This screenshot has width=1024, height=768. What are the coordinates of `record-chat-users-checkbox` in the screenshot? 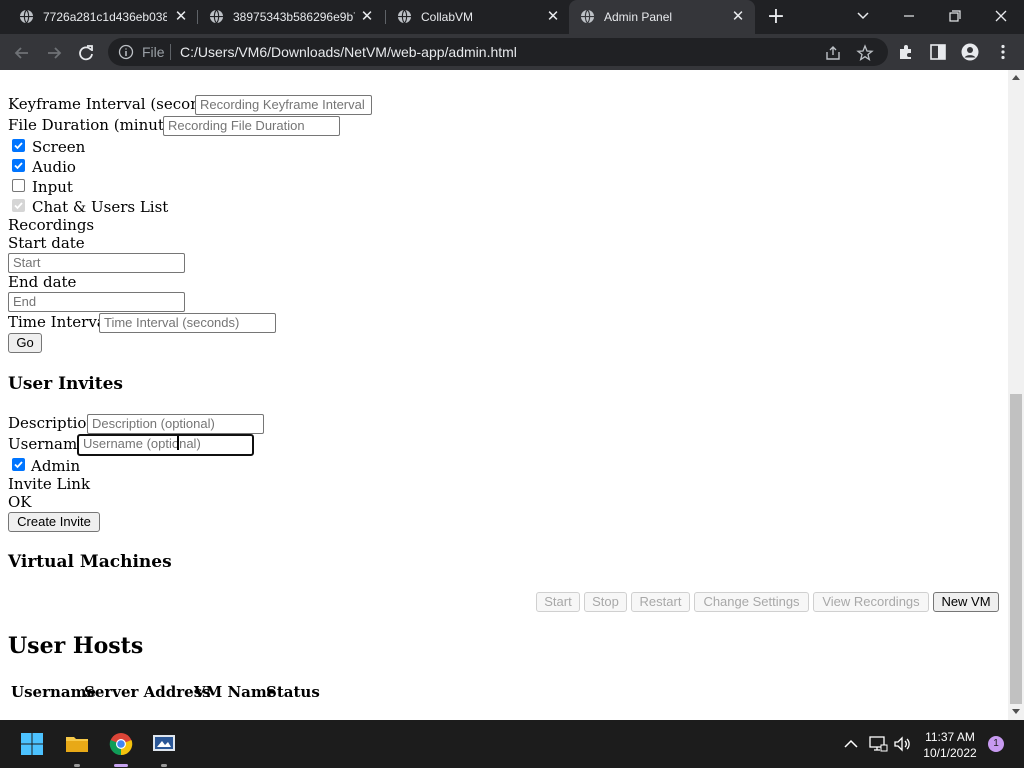 It's located at (18, 205).